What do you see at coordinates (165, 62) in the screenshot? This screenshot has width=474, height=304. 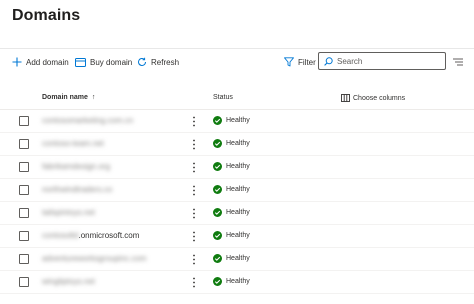 I see `refresh-label: Refresh` at bounding box center [165, 62].